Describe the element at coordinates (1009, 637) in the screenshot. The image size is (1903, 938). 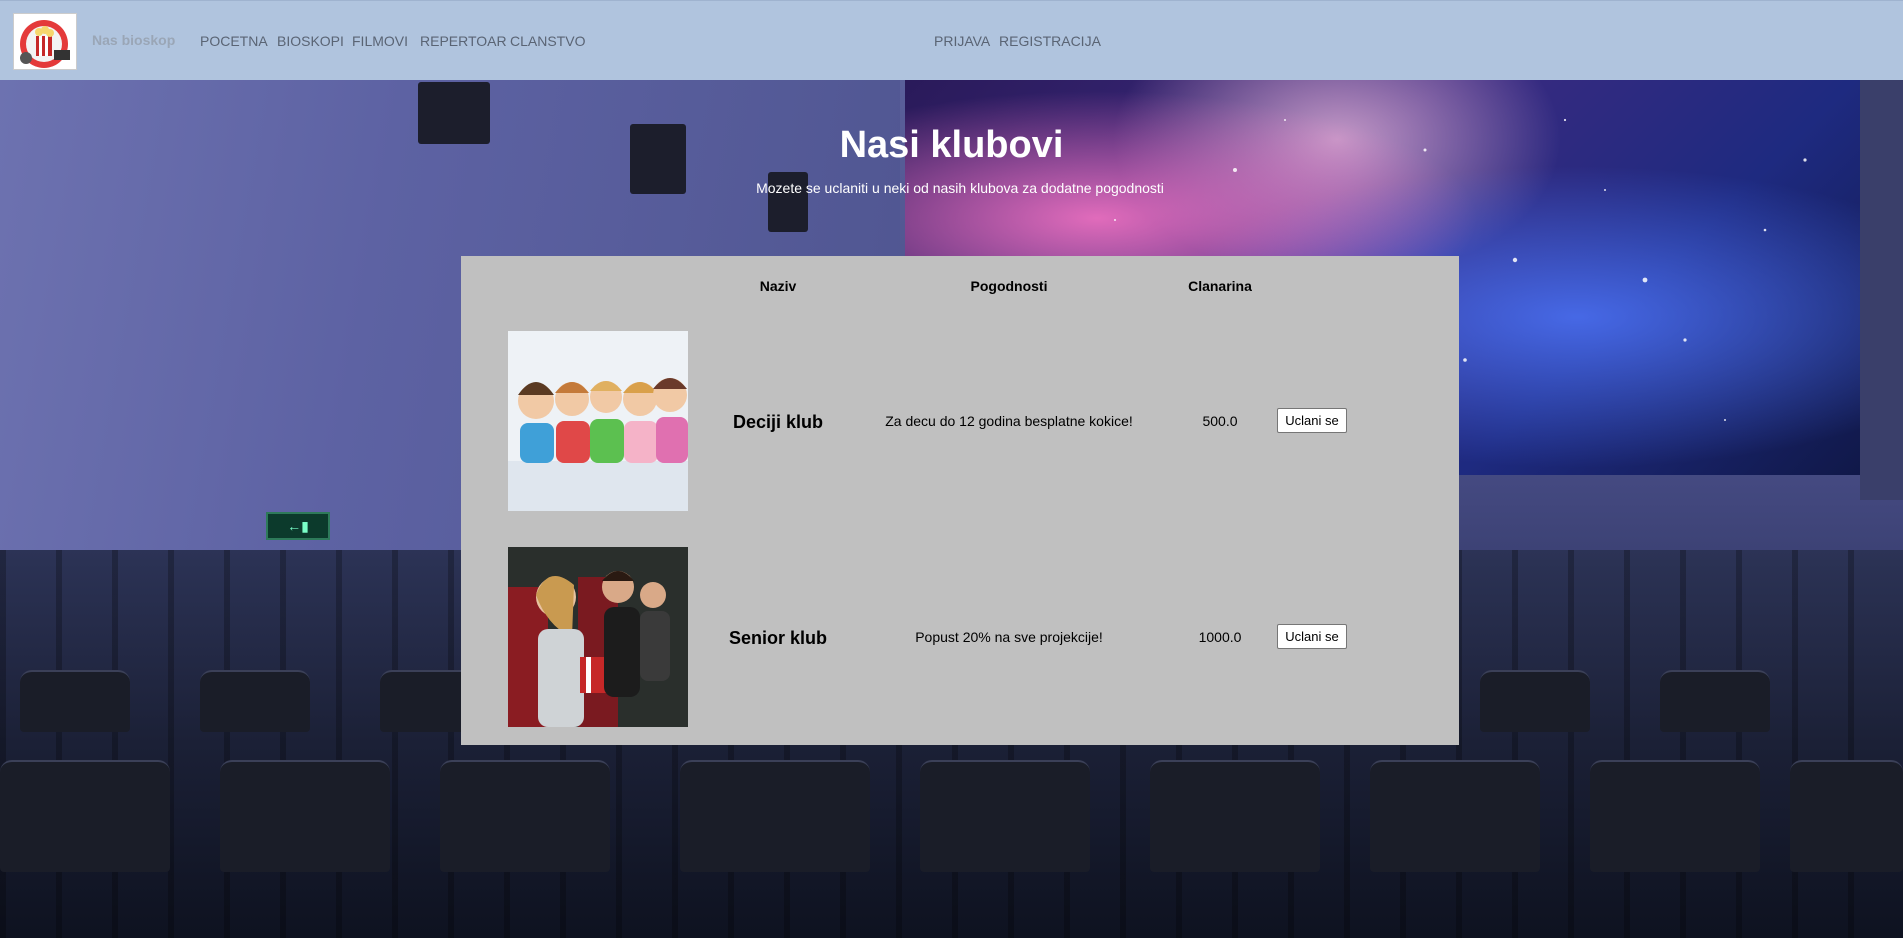
I see `club-benefit: Popust 20% na sve projekcije!` at that location.